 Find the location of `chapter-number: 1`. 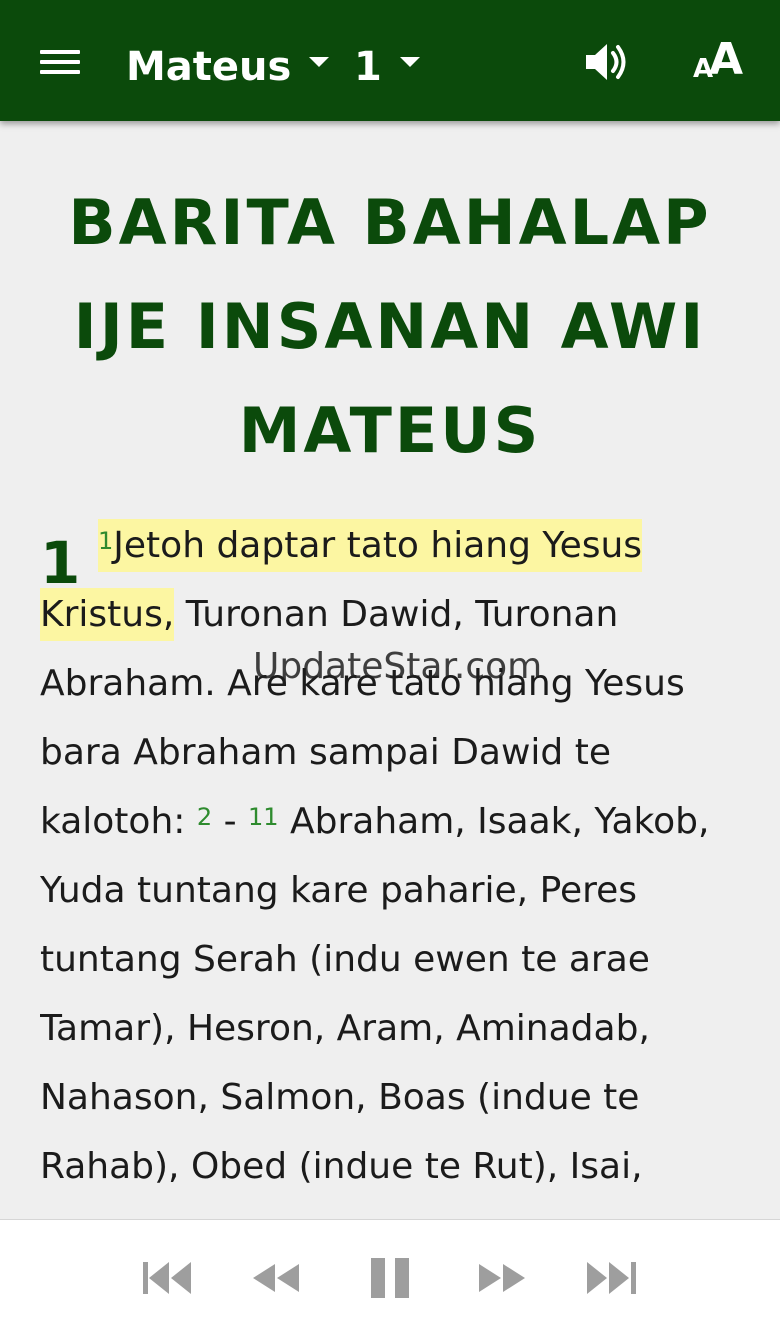

chapter-number: 1 is located at coordinates (60, 563).